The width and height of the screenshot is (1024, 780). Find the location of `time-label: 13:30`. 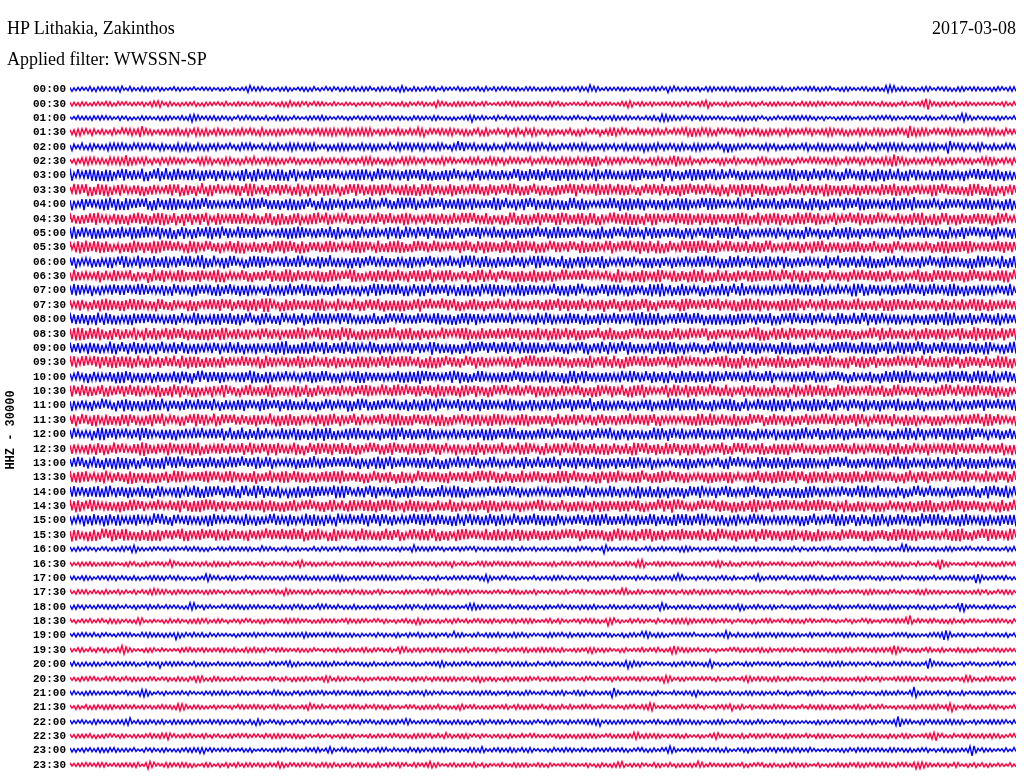

time-label: 13:30 is located at coordinates (49, 477).